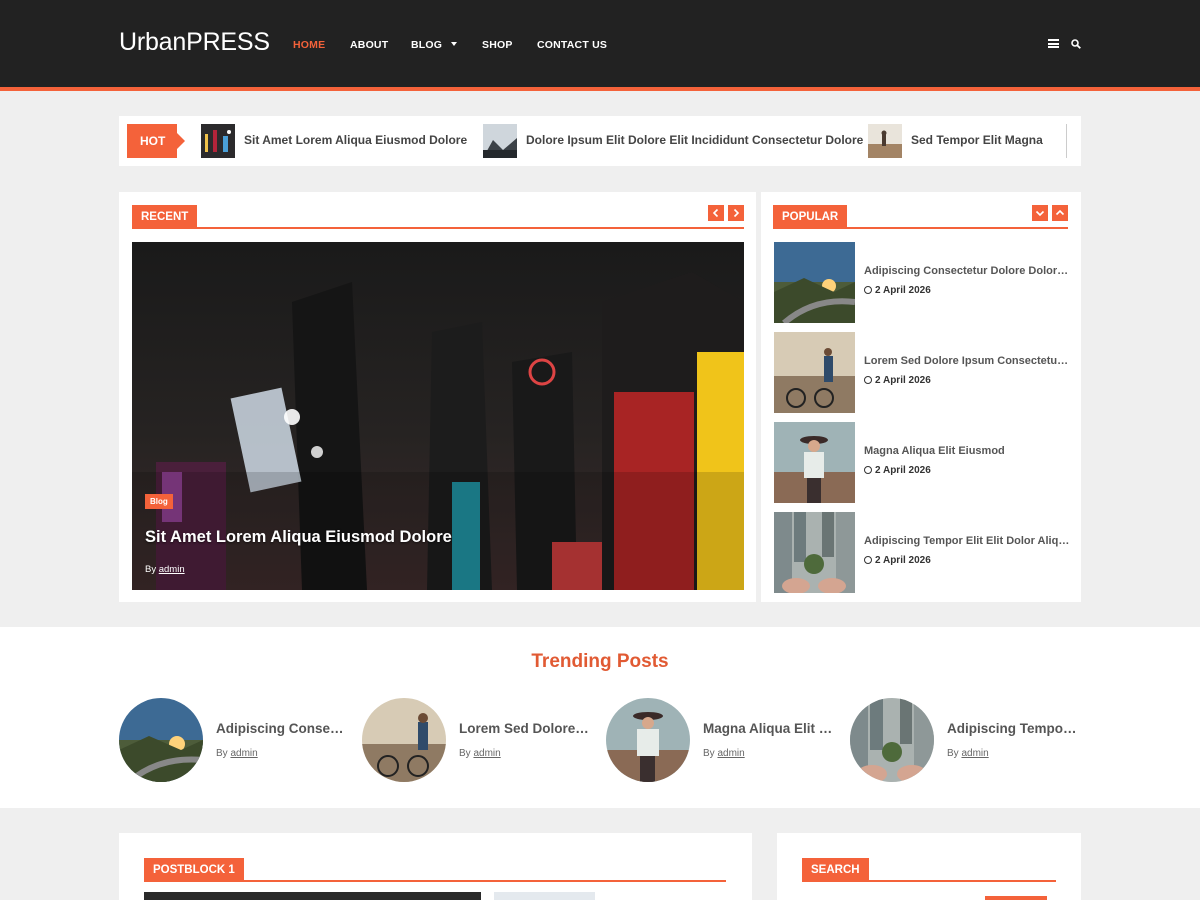 Image resolution: width=1200 pixels, height=900 pixels. What do you see at coordinates (736, 213) in the screenshot?
I see `next-arrow-icon` at bounding box center [736, 213].